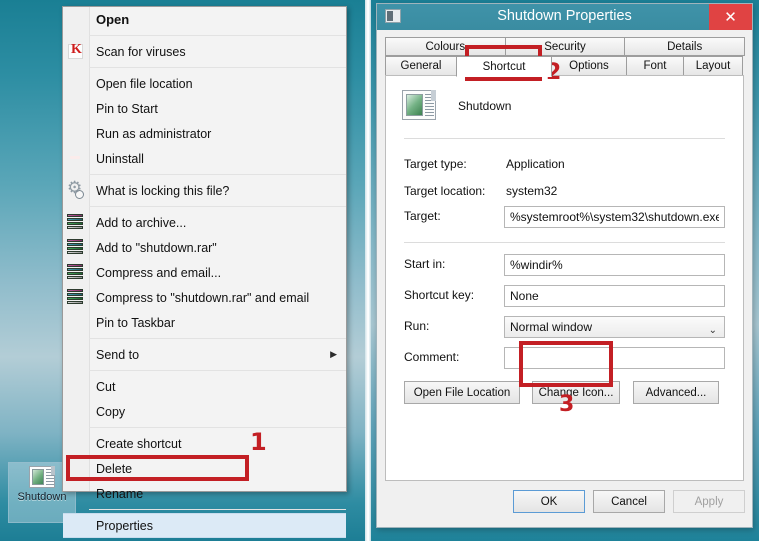  I want to click on context-menu-item-open: Open, so click(204, 19).